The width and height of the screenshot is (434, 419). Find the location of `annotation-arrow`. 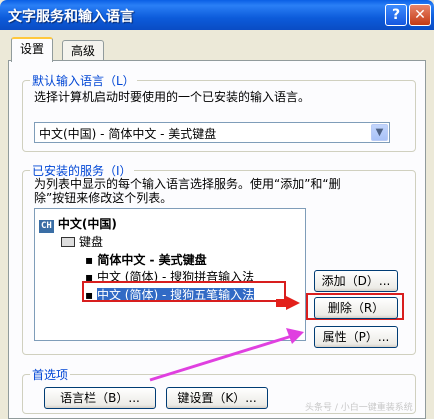

annotation-arrow is located at coordinates (226, 355).